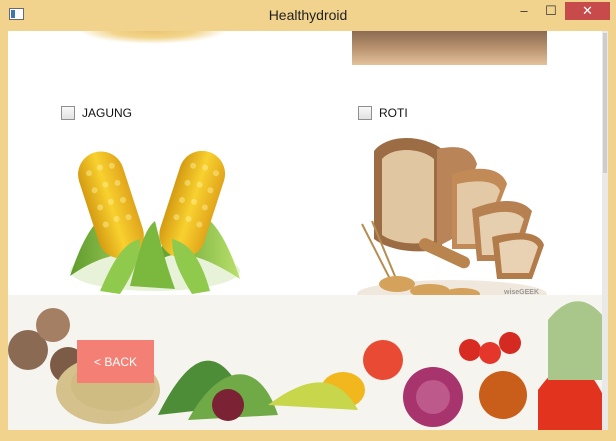  Describe the element at coordinates (155, 222) in the screenshot. I see `corn-image` at that location.